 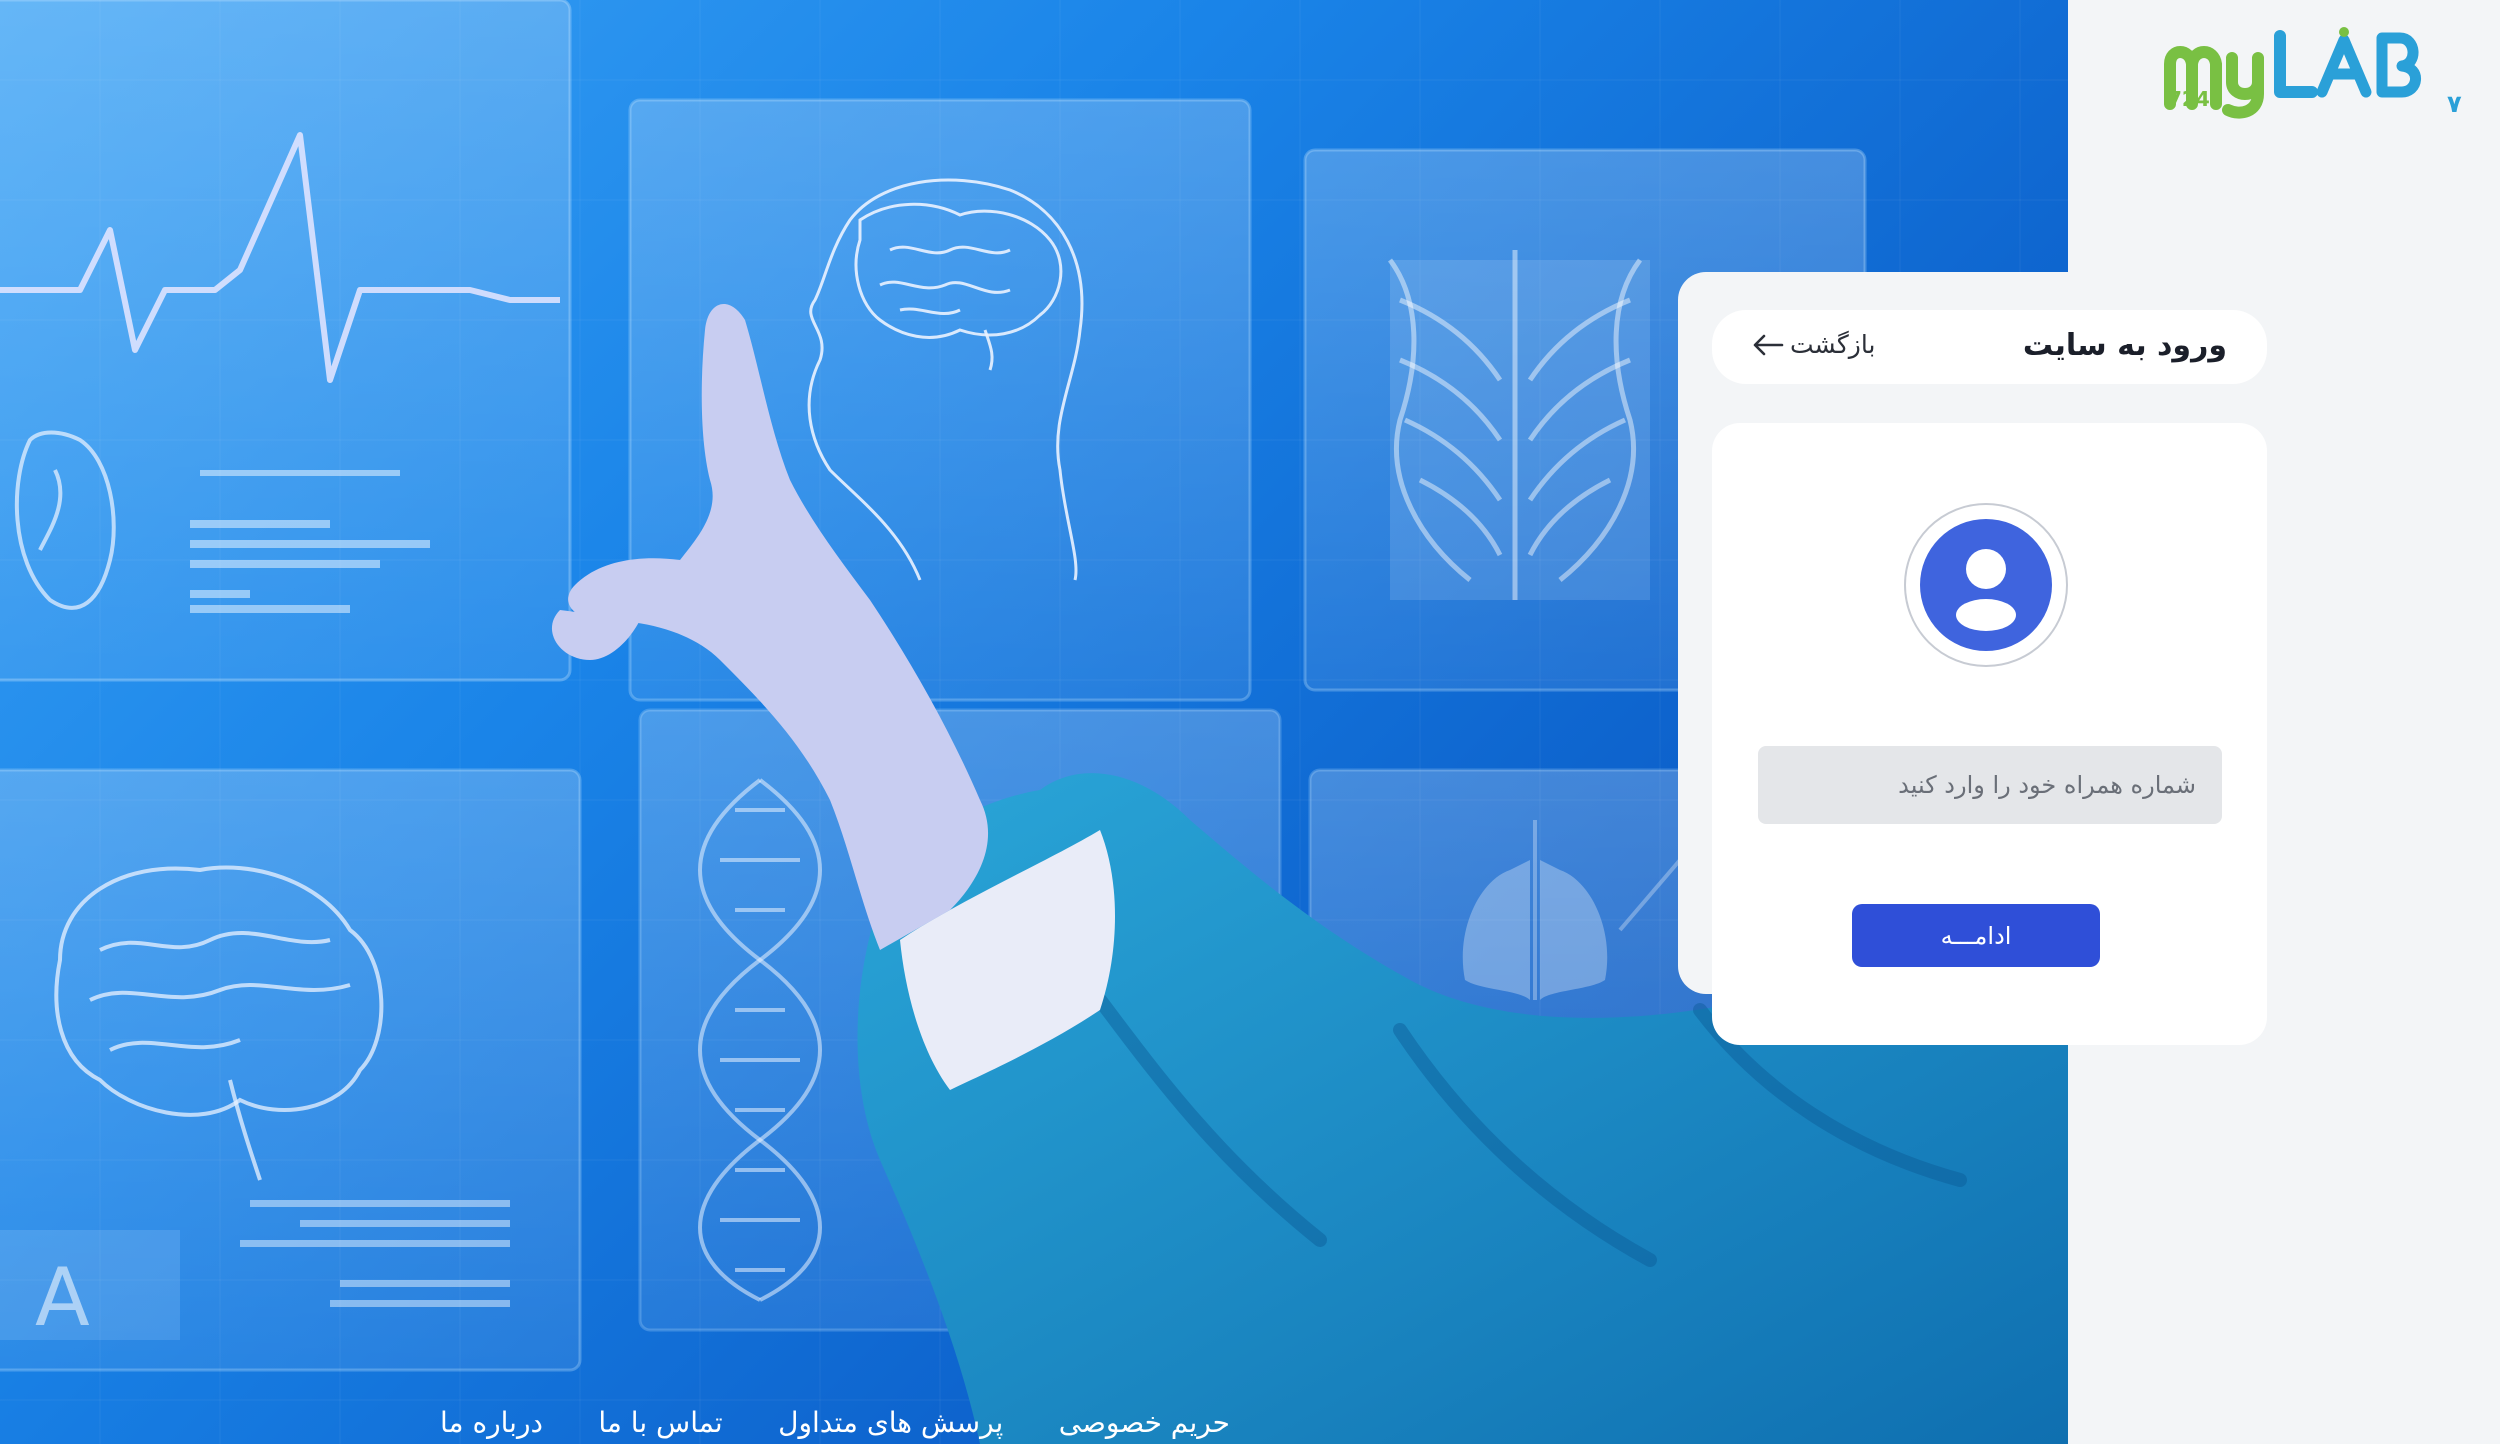 I want to click on logo-number: 724, so click(x=2189, y=99).